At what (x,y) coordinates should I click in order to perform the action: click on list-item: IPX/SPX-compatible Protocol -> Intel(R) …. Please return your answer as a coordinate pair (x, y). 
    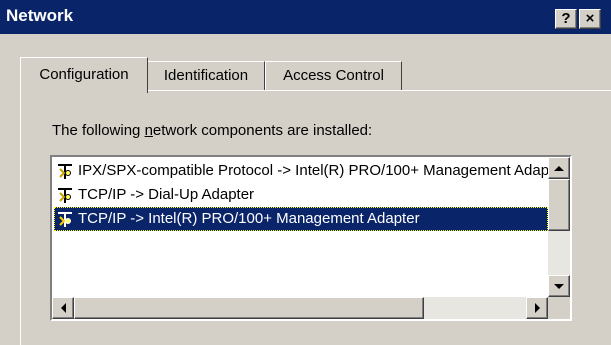
    Looking at the image, I should click on (301, 171).